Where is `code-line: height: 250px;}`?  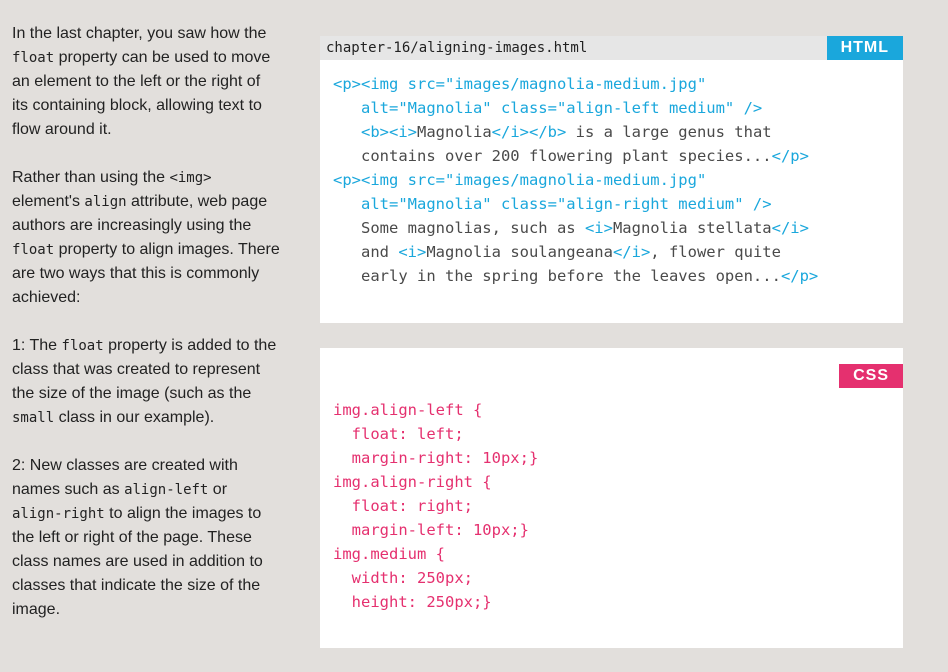
code-line: height: 250px;} is located at coordinates (412, 602).